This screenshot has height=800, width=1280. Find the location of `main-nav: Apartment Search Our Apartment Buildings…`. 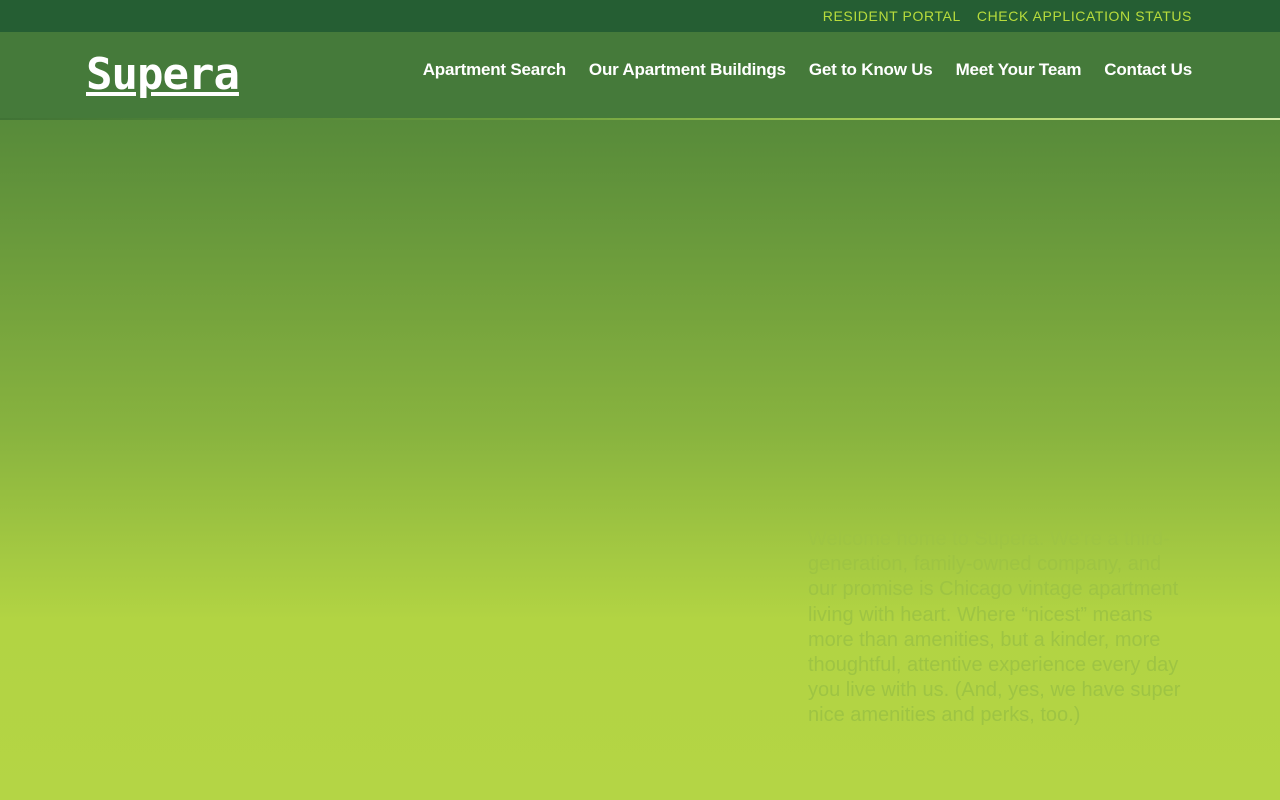

main-nav: Apartment Search Our Apartment Buildings… is located at coordinates (808, 70).